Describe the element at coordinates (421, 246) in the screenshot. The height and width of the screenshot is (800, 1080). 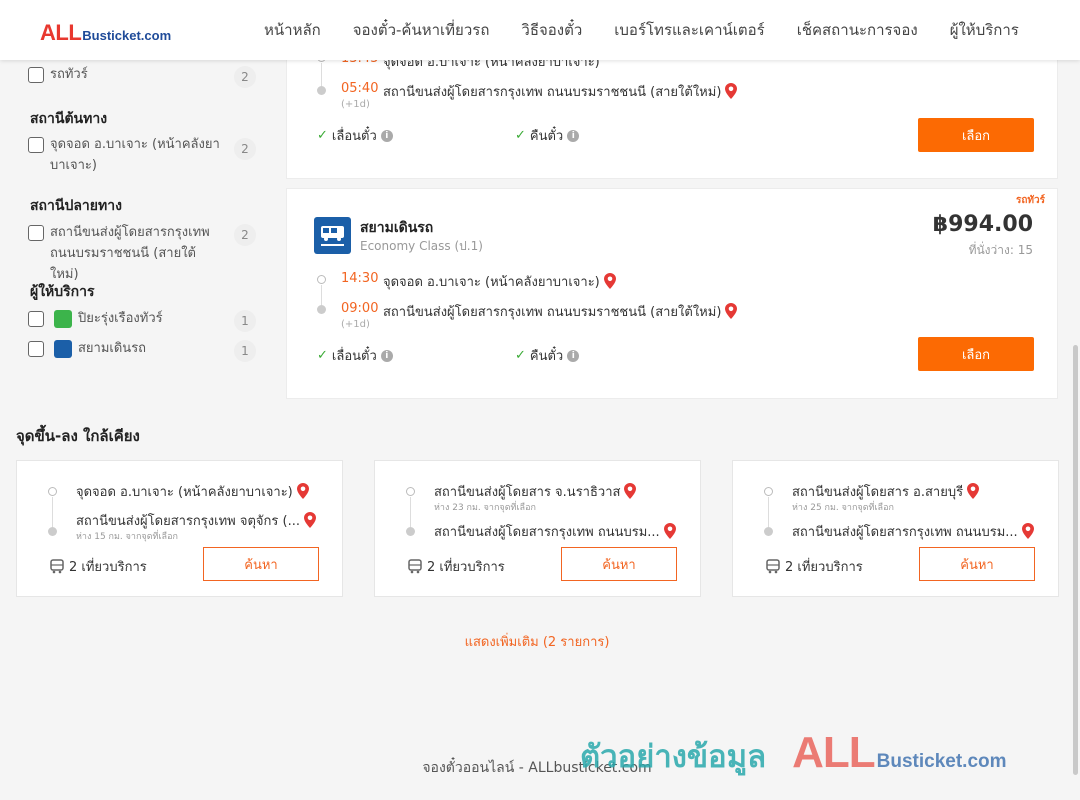
I see `bus-class: Economy Class (ป.1)` at that location.